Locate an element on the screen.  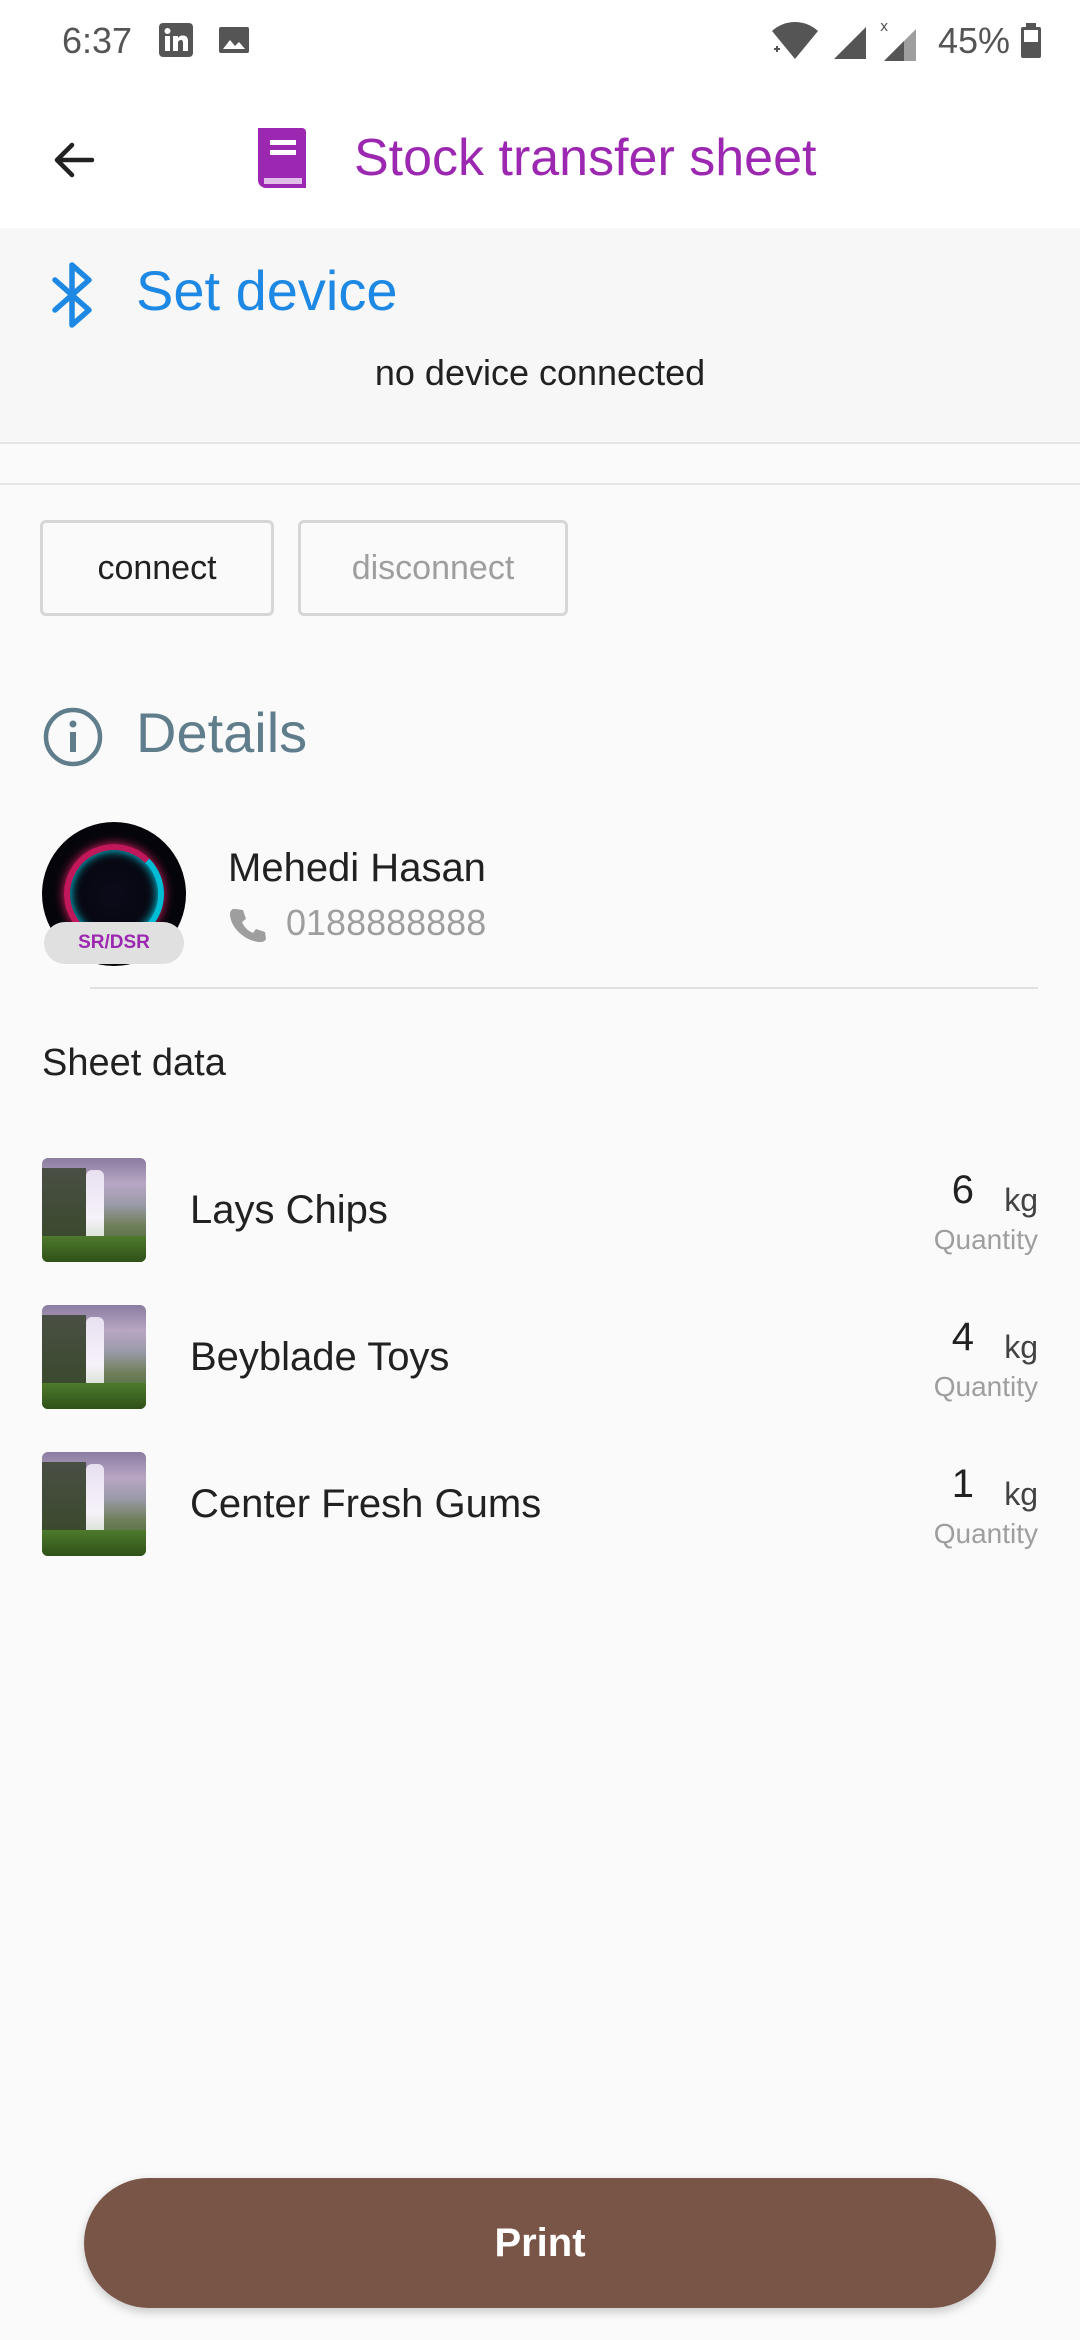
status-right: x 45% is located at coordinates (906, 41).